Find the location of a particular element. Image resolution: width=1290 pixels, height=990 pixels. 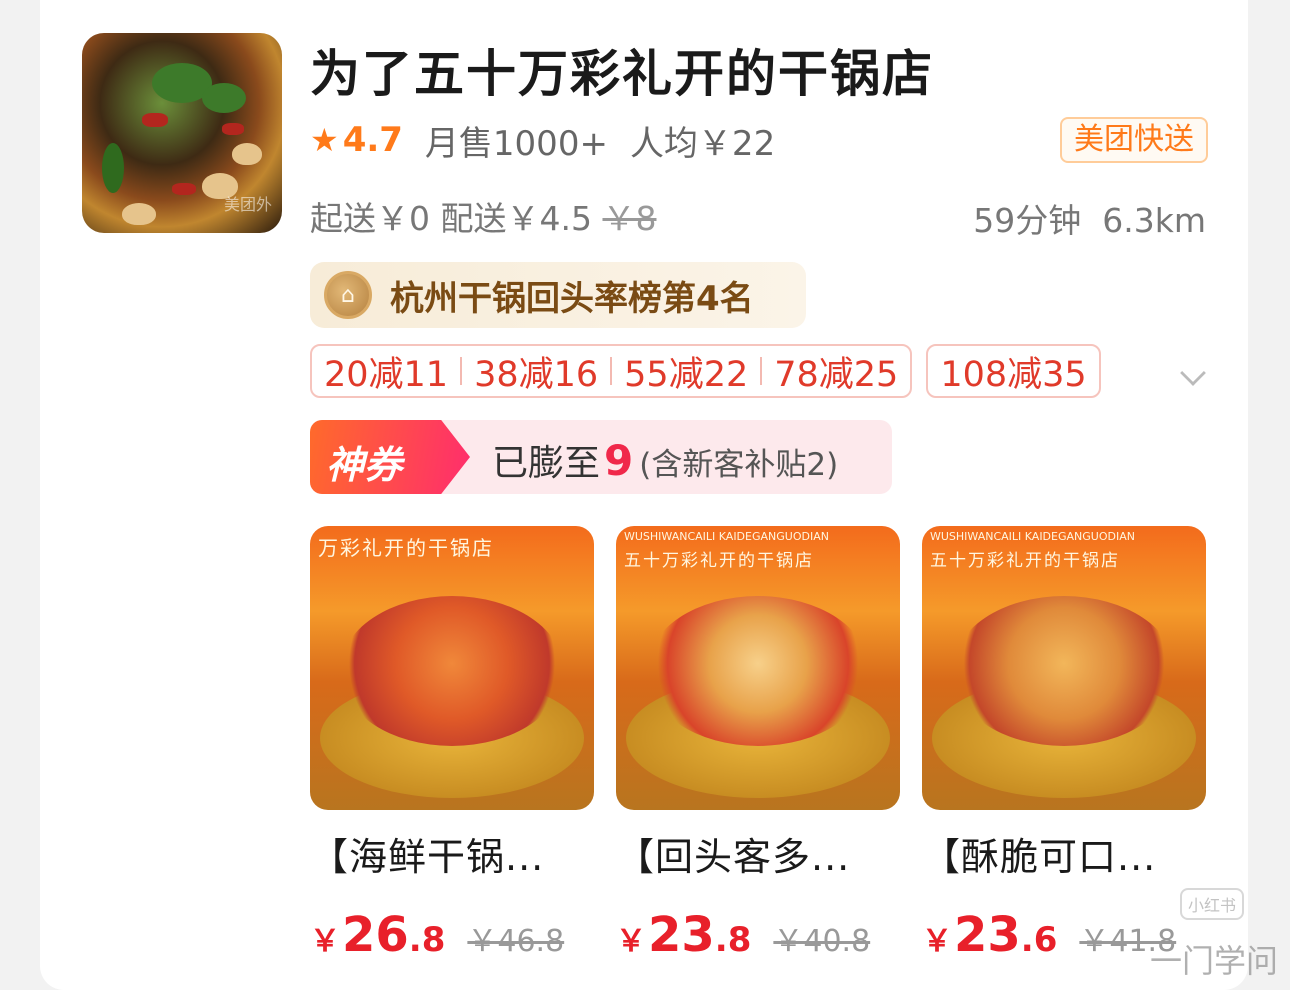

coupon-prefix: 已膨至 is located at coordinates (546, 463).